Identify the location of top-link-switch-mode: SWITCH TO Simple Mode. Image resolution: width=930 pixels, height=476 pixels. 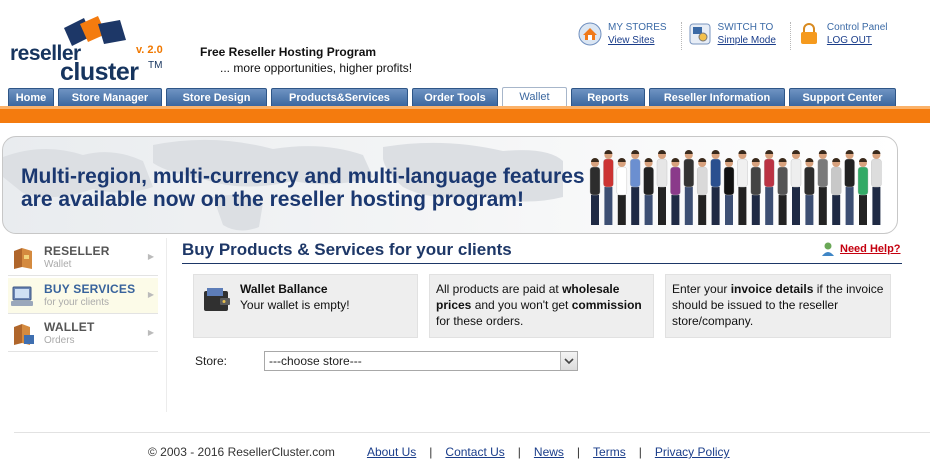
(739, 36).